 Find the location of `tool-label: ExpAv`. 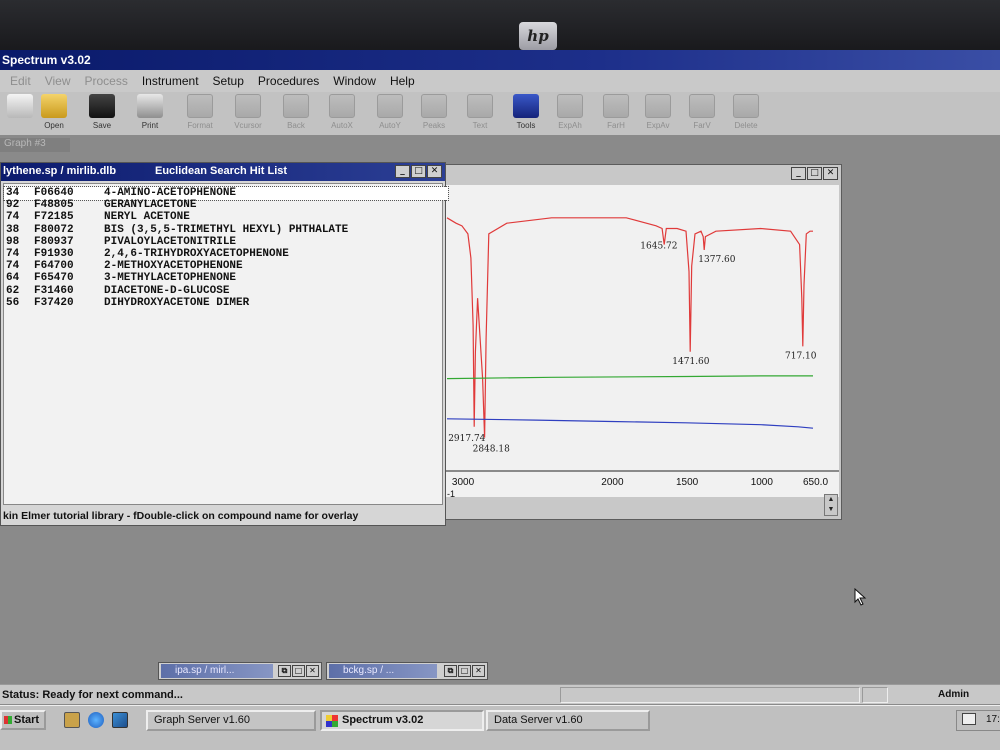

tool-label: ExpAv is located at coordinates (658, 125).